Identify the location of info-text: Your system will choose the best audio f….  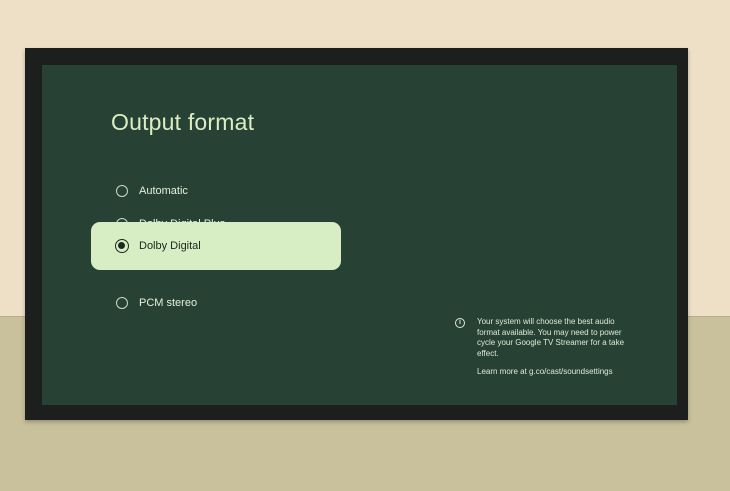
(551, 337).